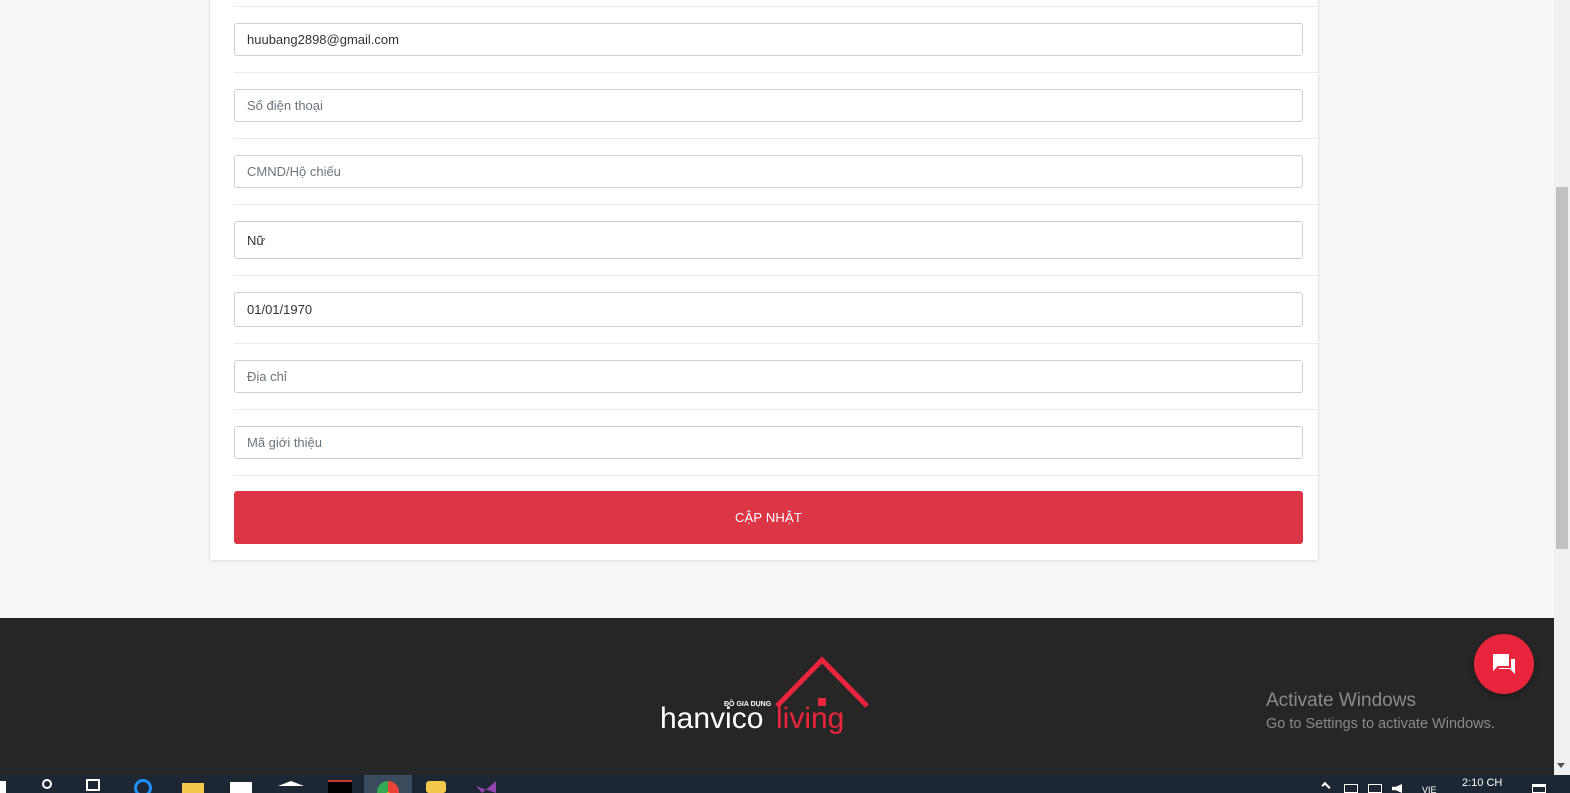 The image size is (1570, 793). I want to click on referral-placeholder: Mã giới thiệu, so click(285, 442).